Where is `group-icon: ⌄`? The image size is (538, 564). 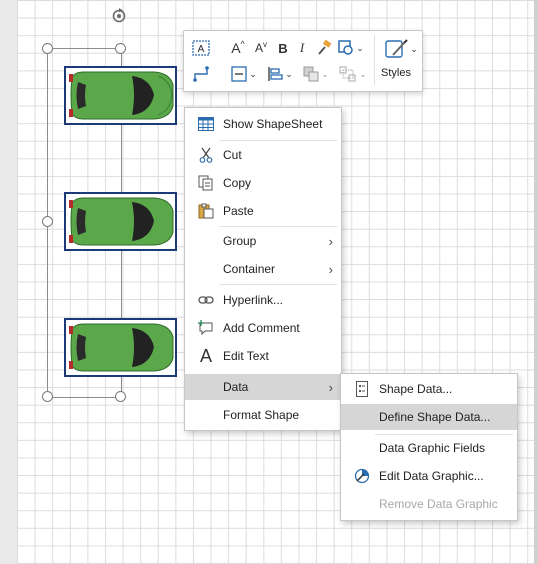
group-icon: ⌄ is located at coordinates (353, 74).